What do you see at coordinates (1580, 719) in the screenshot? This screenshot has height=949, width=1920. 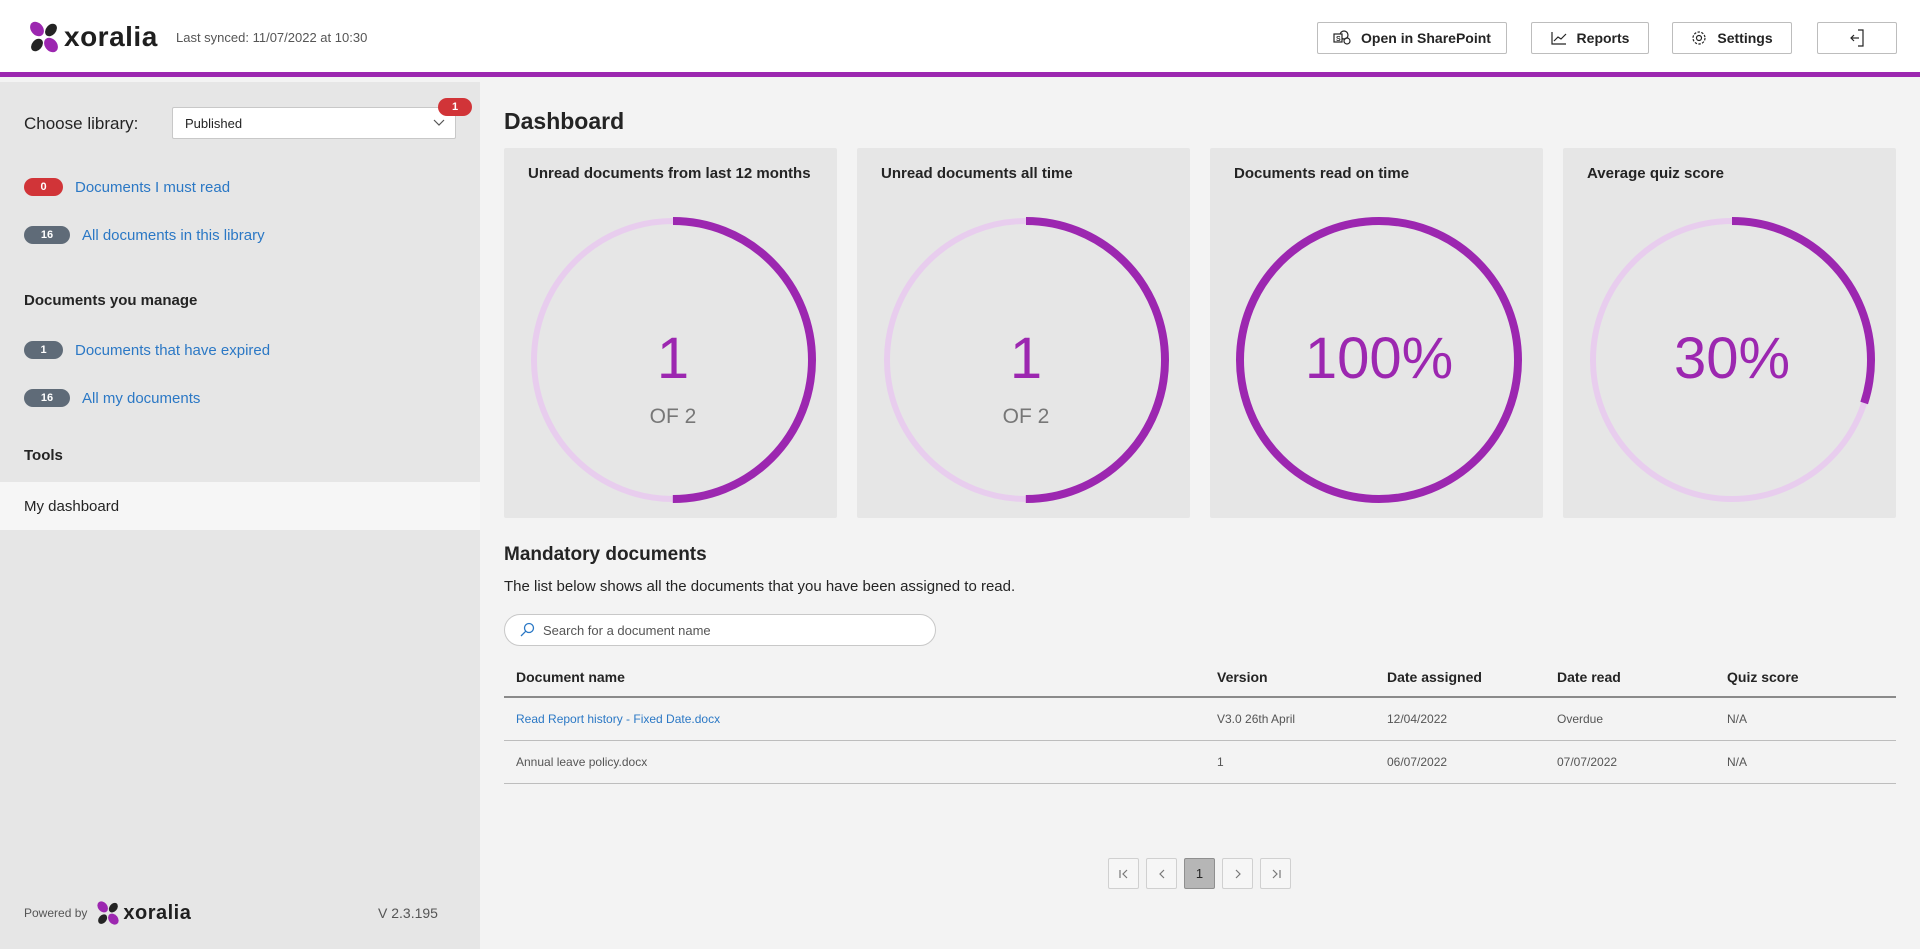 I see `row-date-read: Overdue` at bounding box center [1580, 719].